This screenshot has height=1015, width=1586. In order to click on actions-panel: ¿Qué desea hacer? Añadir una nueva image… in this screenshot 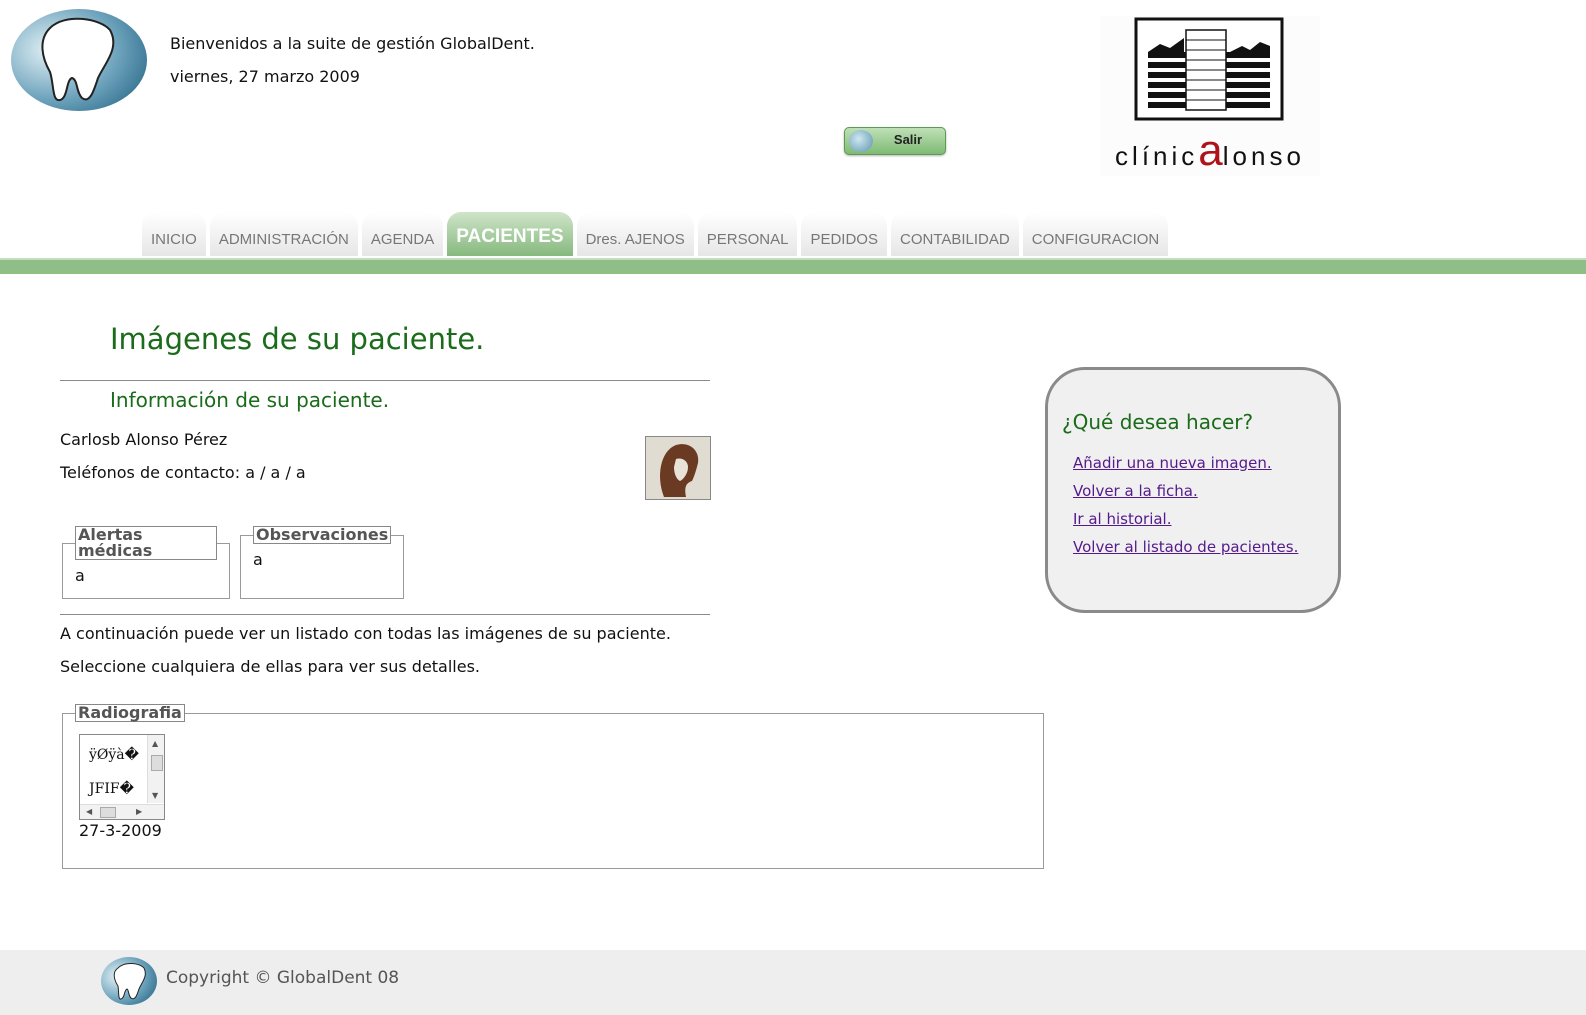, I will do `click(1193, 490)`.